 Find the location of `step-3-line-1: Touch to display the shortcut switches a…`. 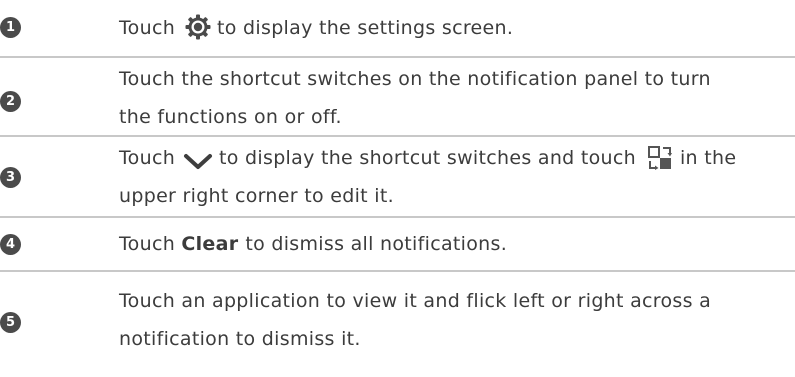

step-3-line-1: Touch to display the shortcut switches a… is located at coordinates (452, 158).